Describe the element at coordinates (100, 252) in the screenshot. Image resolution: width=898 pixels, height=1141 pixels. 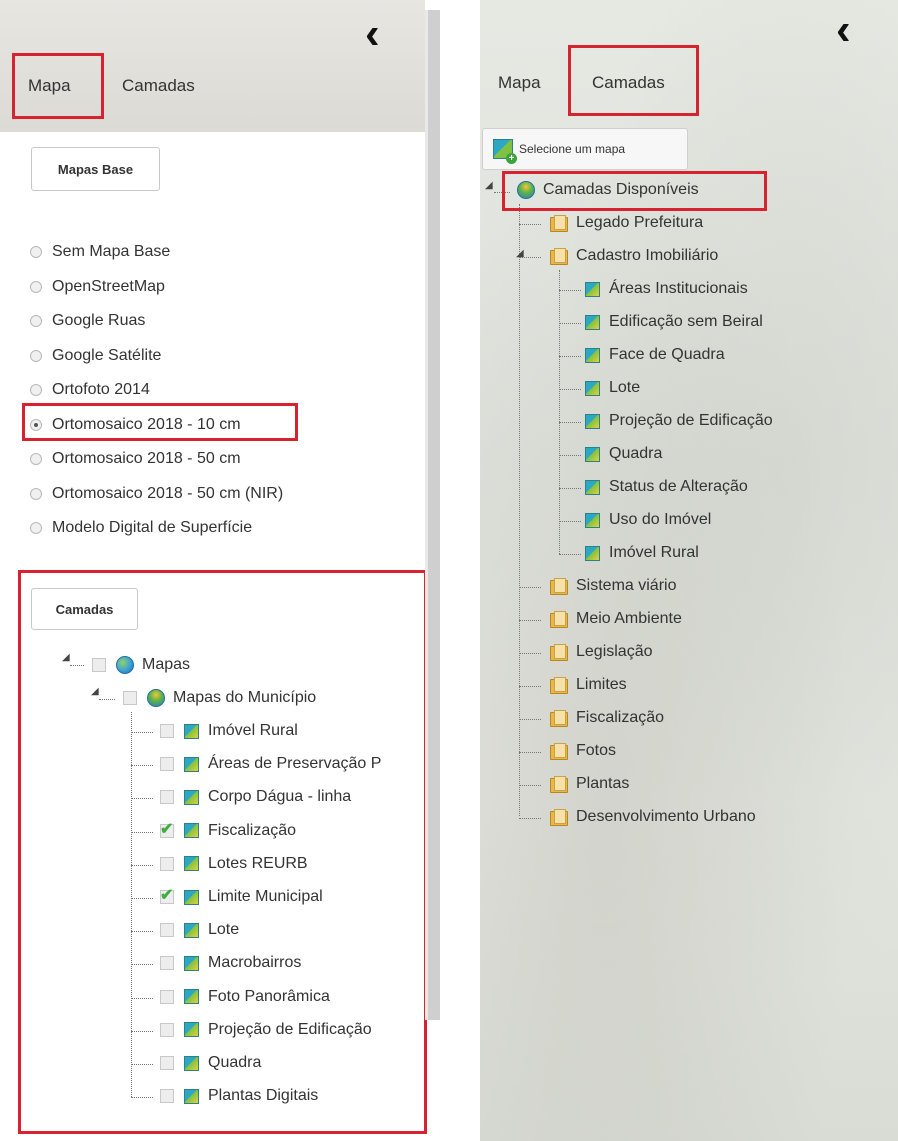
I see `basemap-option: Sem Mapa Base` at that location.